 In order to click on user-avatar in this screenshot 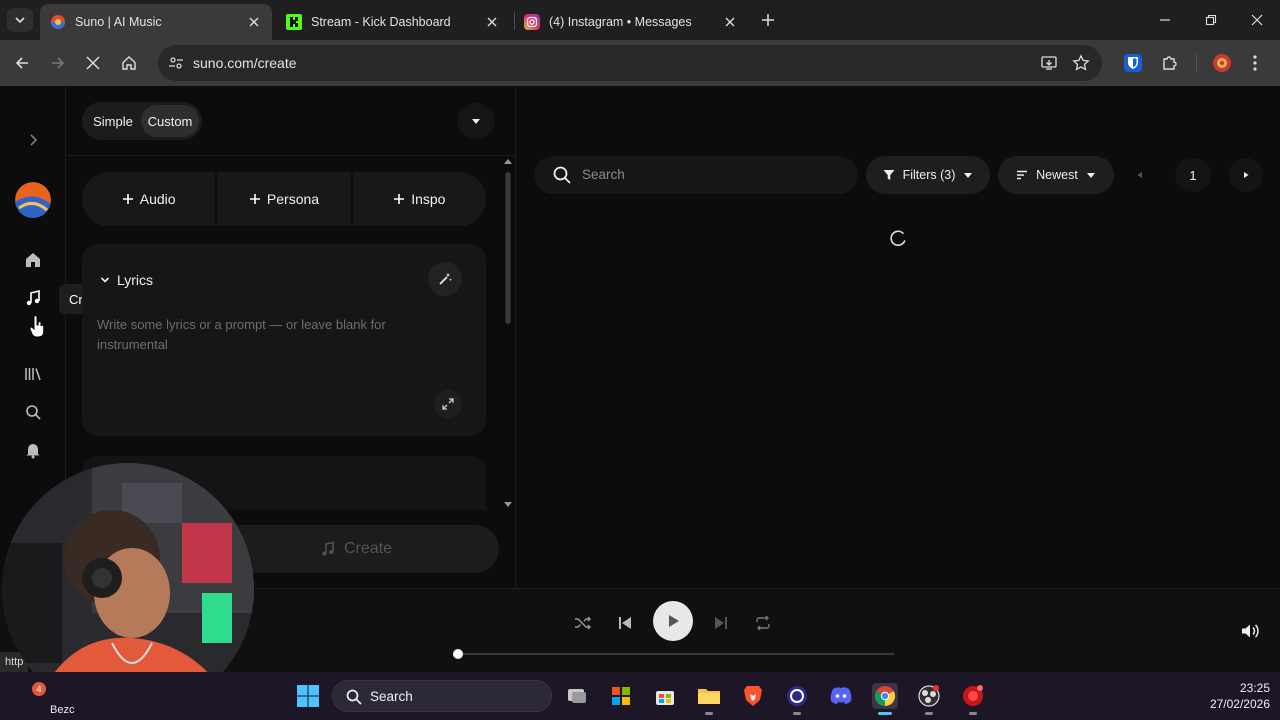, I will do `click(33, 200)`.